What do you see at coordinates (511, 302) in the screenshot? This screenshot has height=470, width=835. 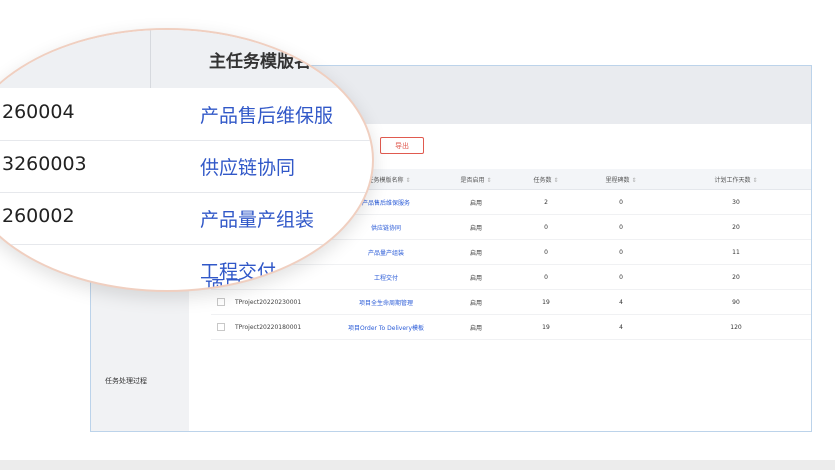 I see `table-row: TProject20220230001 项目全生命周期管理 启用 19 4 90` at bounding box center [511, 302].